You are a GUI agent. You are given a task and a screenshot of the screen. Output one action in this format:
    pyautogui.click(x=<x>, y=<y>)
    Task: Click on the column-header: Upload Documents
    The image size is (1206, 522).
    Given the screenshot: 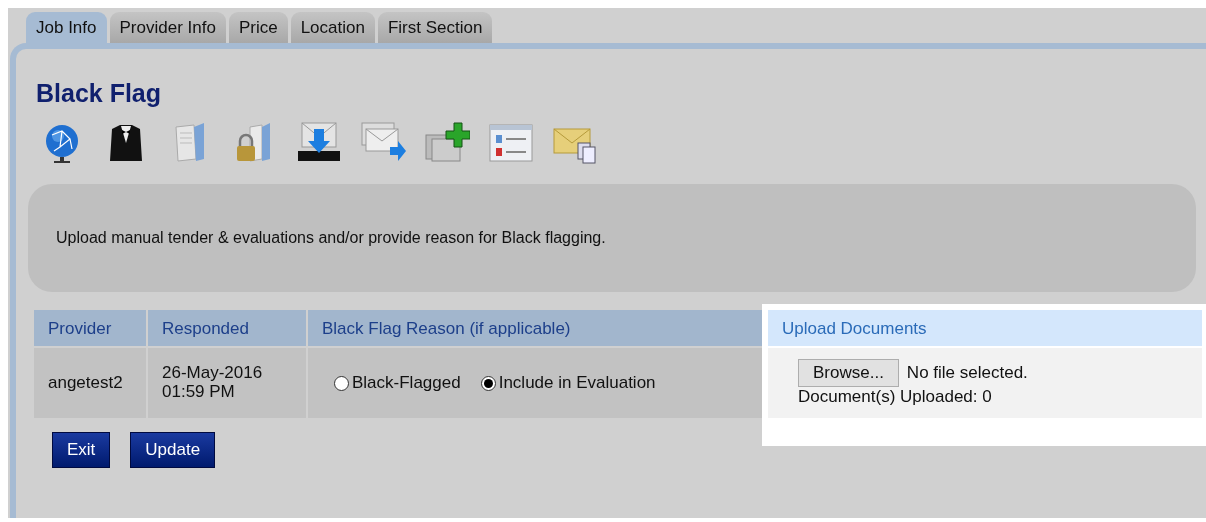 What is the action you would take?
    pyautogui.click(x=985, y=328)
    